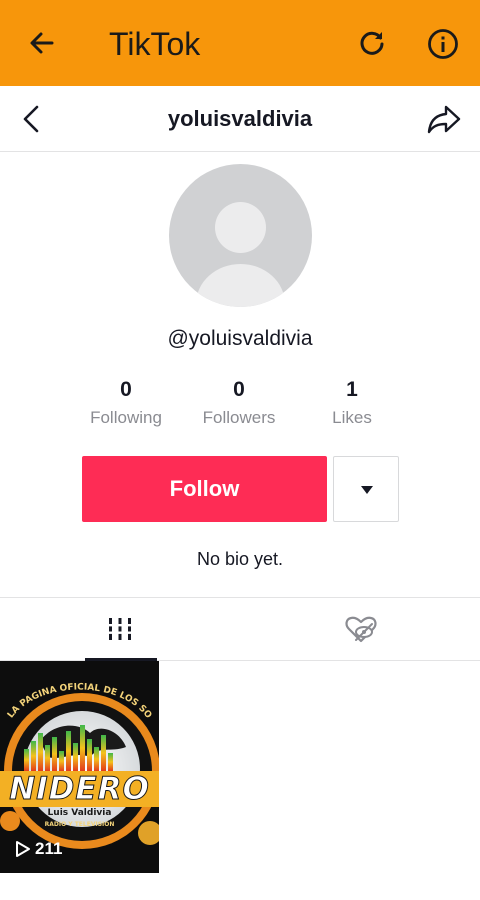  I want to click on avatar-body-shape, so click(240, 285).